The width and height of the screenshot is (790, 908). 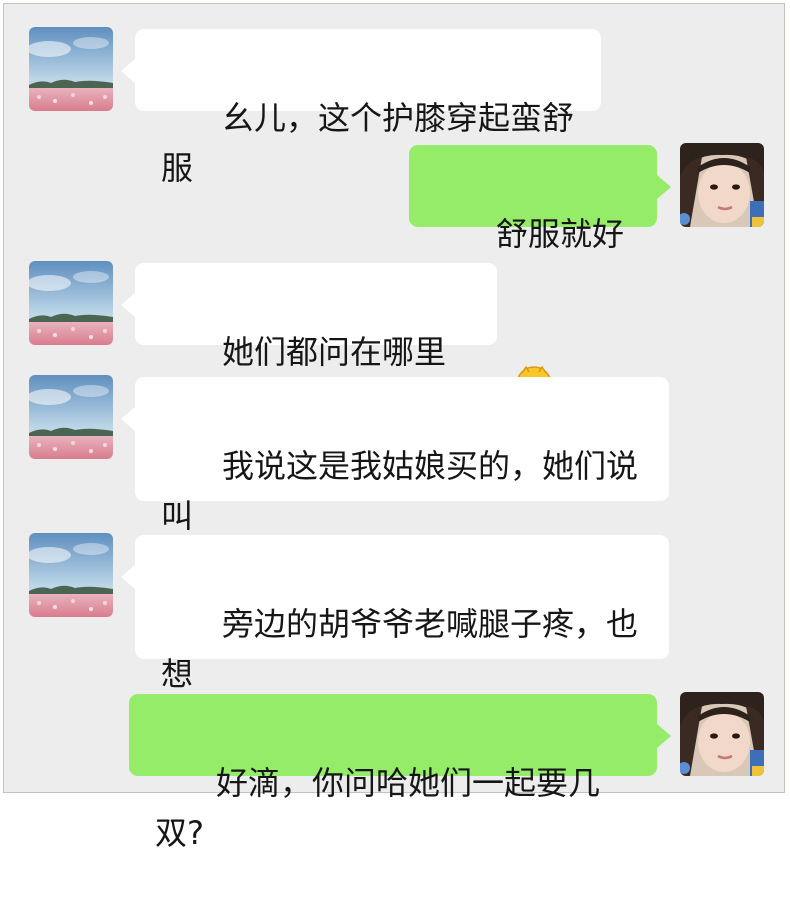 What do you see at coordinates (534, 332) in the screenshot?
I see `grinning-face-icon` at bounding box center [534, 332].